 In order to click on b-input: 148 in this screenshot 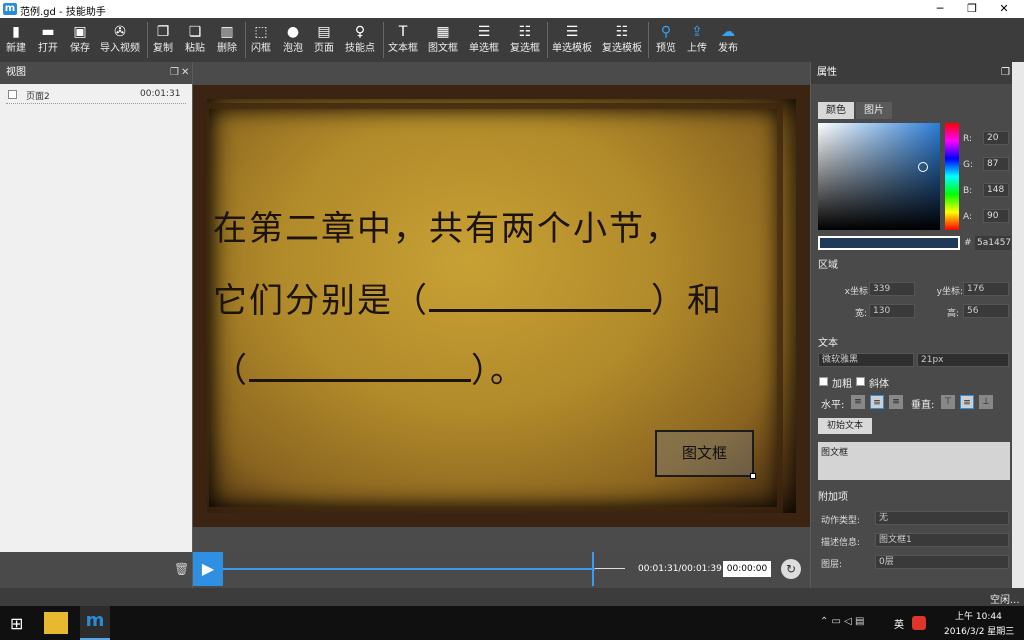, I will do `click(996, 190)`.